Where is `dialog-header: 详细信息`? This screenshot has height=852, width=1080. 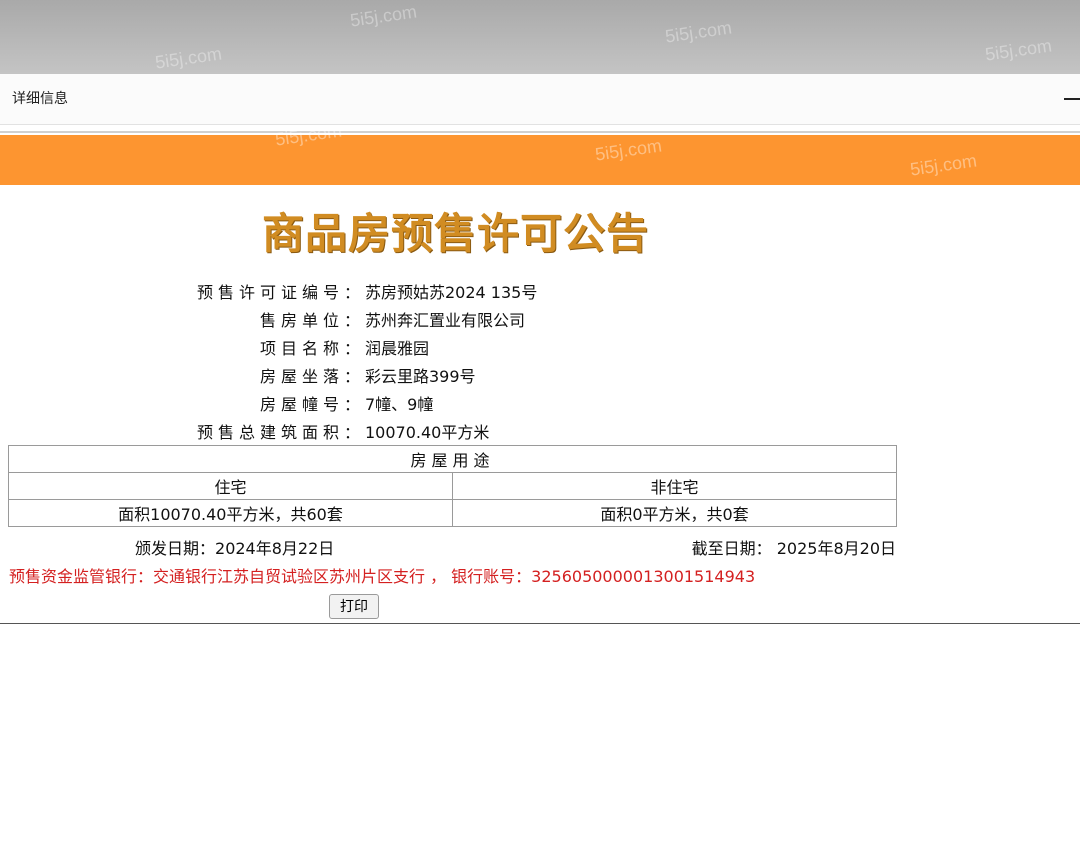 dialog-header: 详细信息 is located at coordinates (540, 99).